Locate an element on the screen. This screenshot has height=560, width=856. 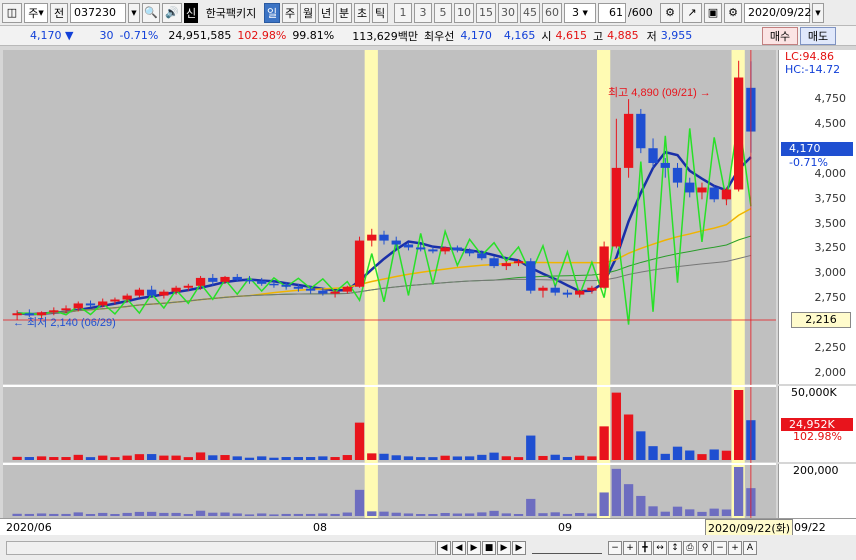
scroll-first-icon: ◀ is located at coordinates (444, 547).